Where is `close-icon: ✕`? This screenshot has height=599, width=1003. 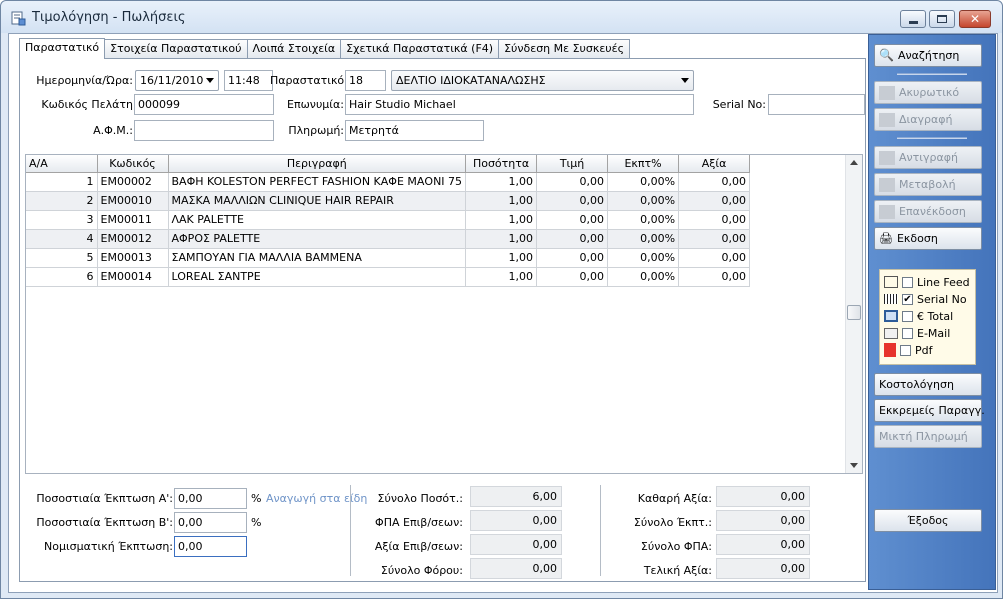 close-icon: ✕ is located at coordinates (975, 19).